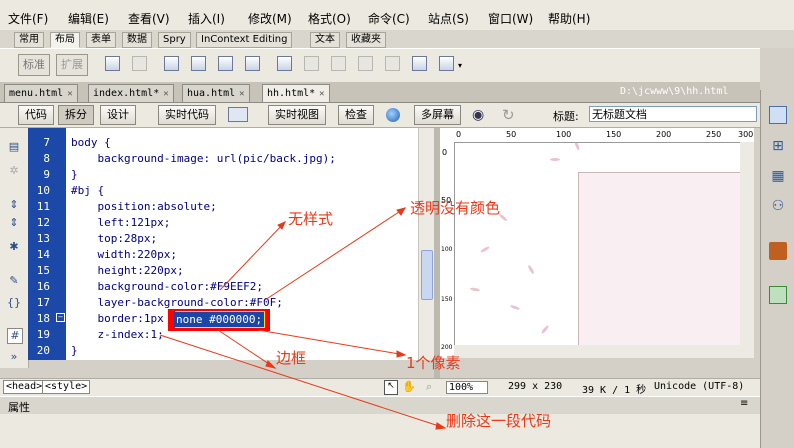 The width and height of the screenshot is (794, 448). What do you see at coordinates (29, 40) in the screenshot?
I see `tab-common: 常用` at bounding box center [29, 40].